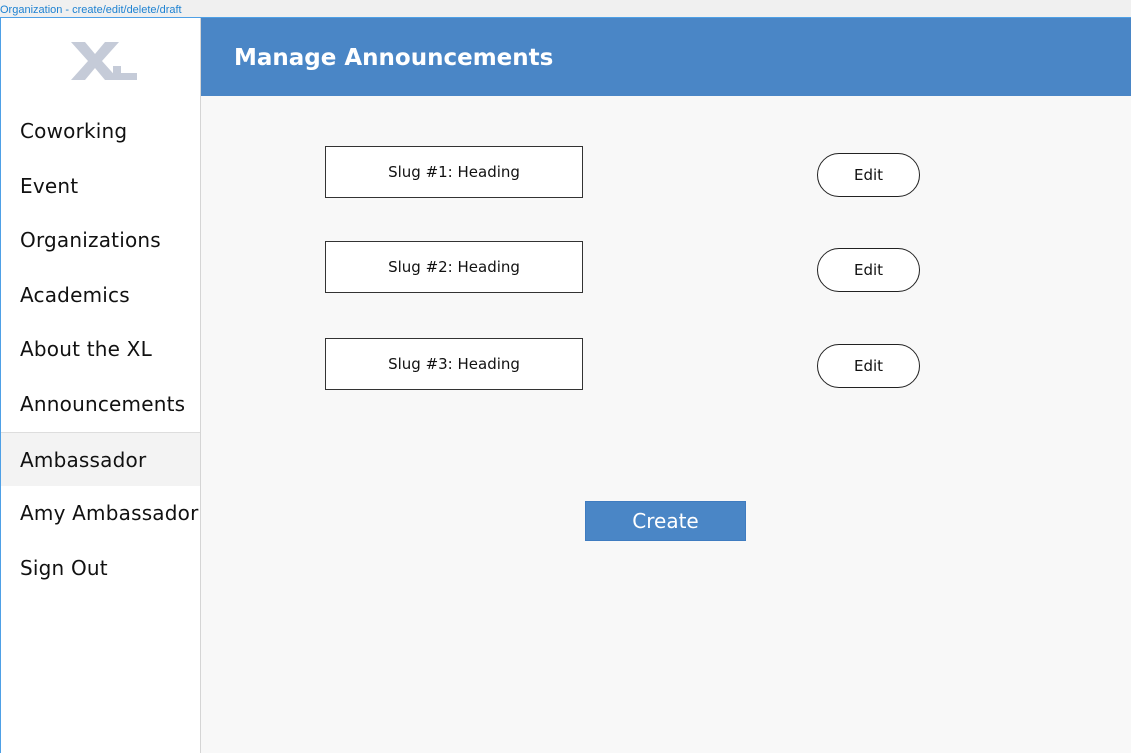 The height and width of the screenshot is (753, 1131). Describe the element at coordinates (100, 459) in the screenshot. I see `sidebar-item-ambassador: Ambassador` at that location.